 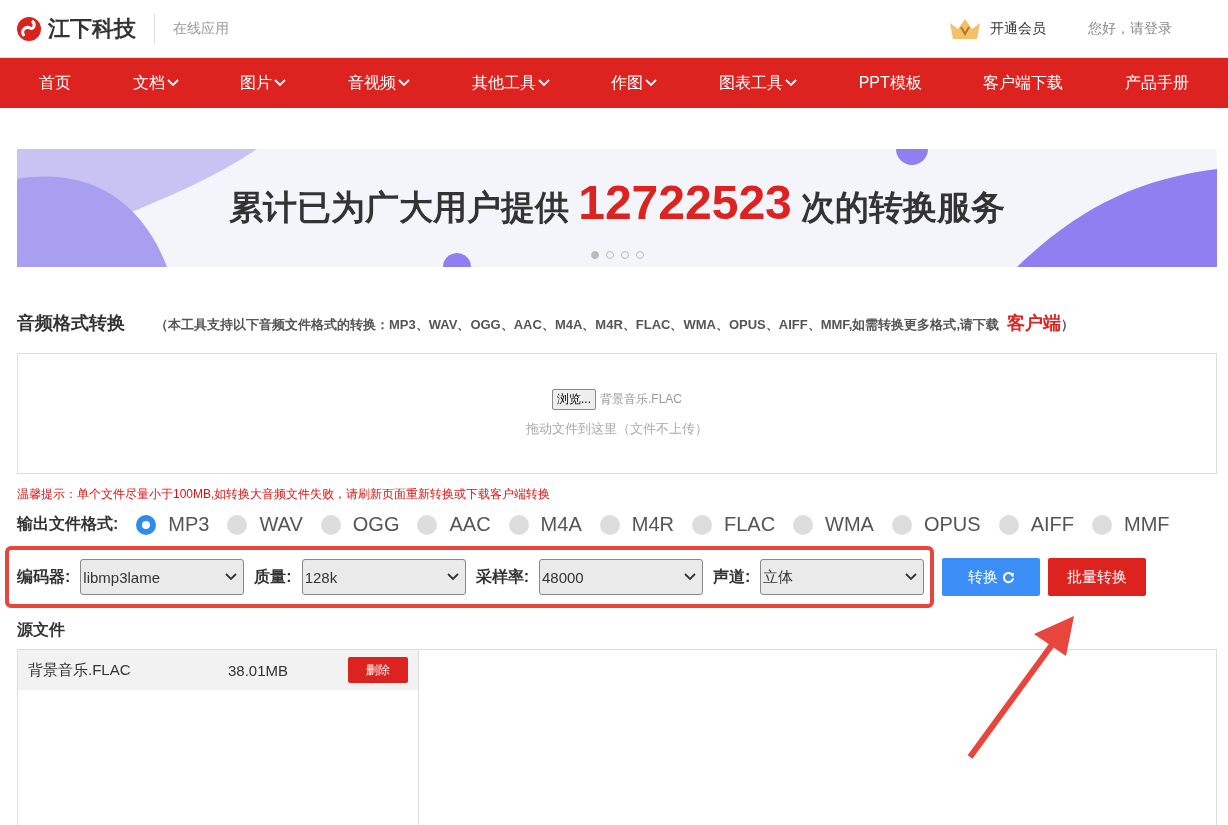 I want to click on nav-item: PPT模板, so click(x=890, y=83).